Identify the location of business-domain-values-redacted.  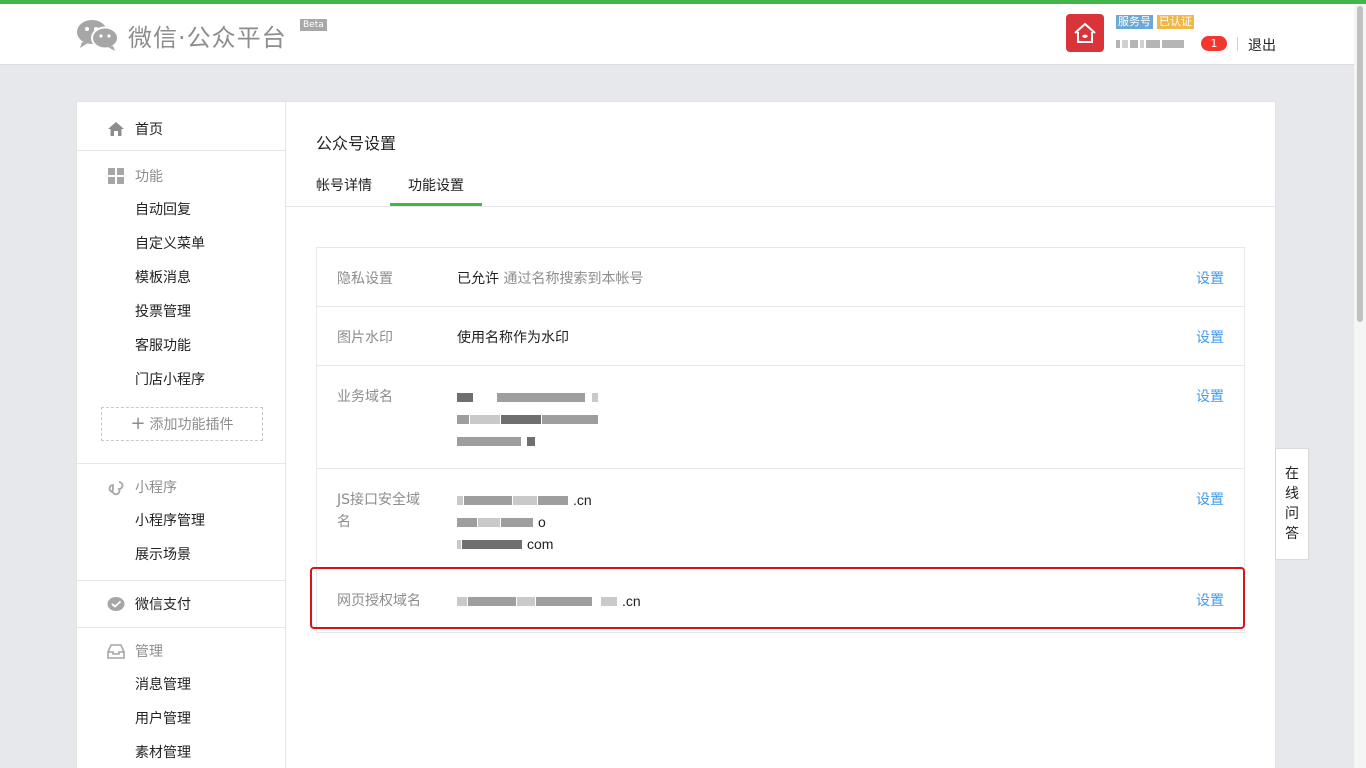
(528, 419).